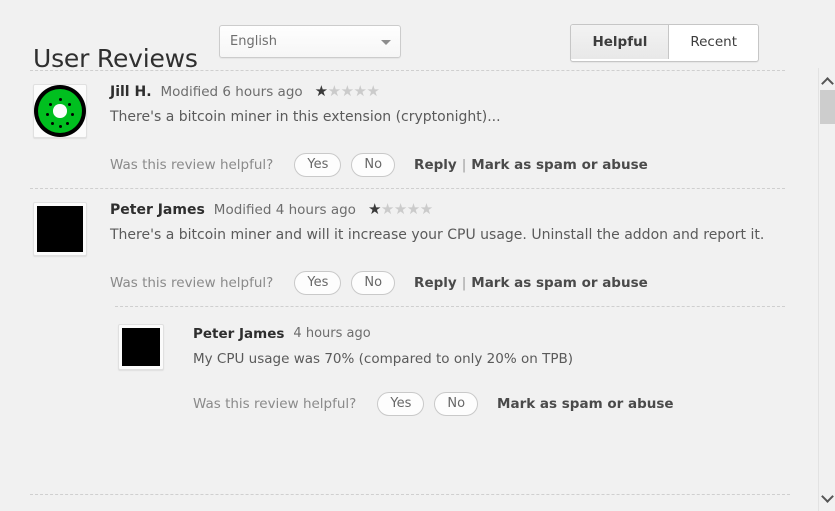  I want to click on reviews-header: User Reviews English Helpful Recent, so click(396, 36).